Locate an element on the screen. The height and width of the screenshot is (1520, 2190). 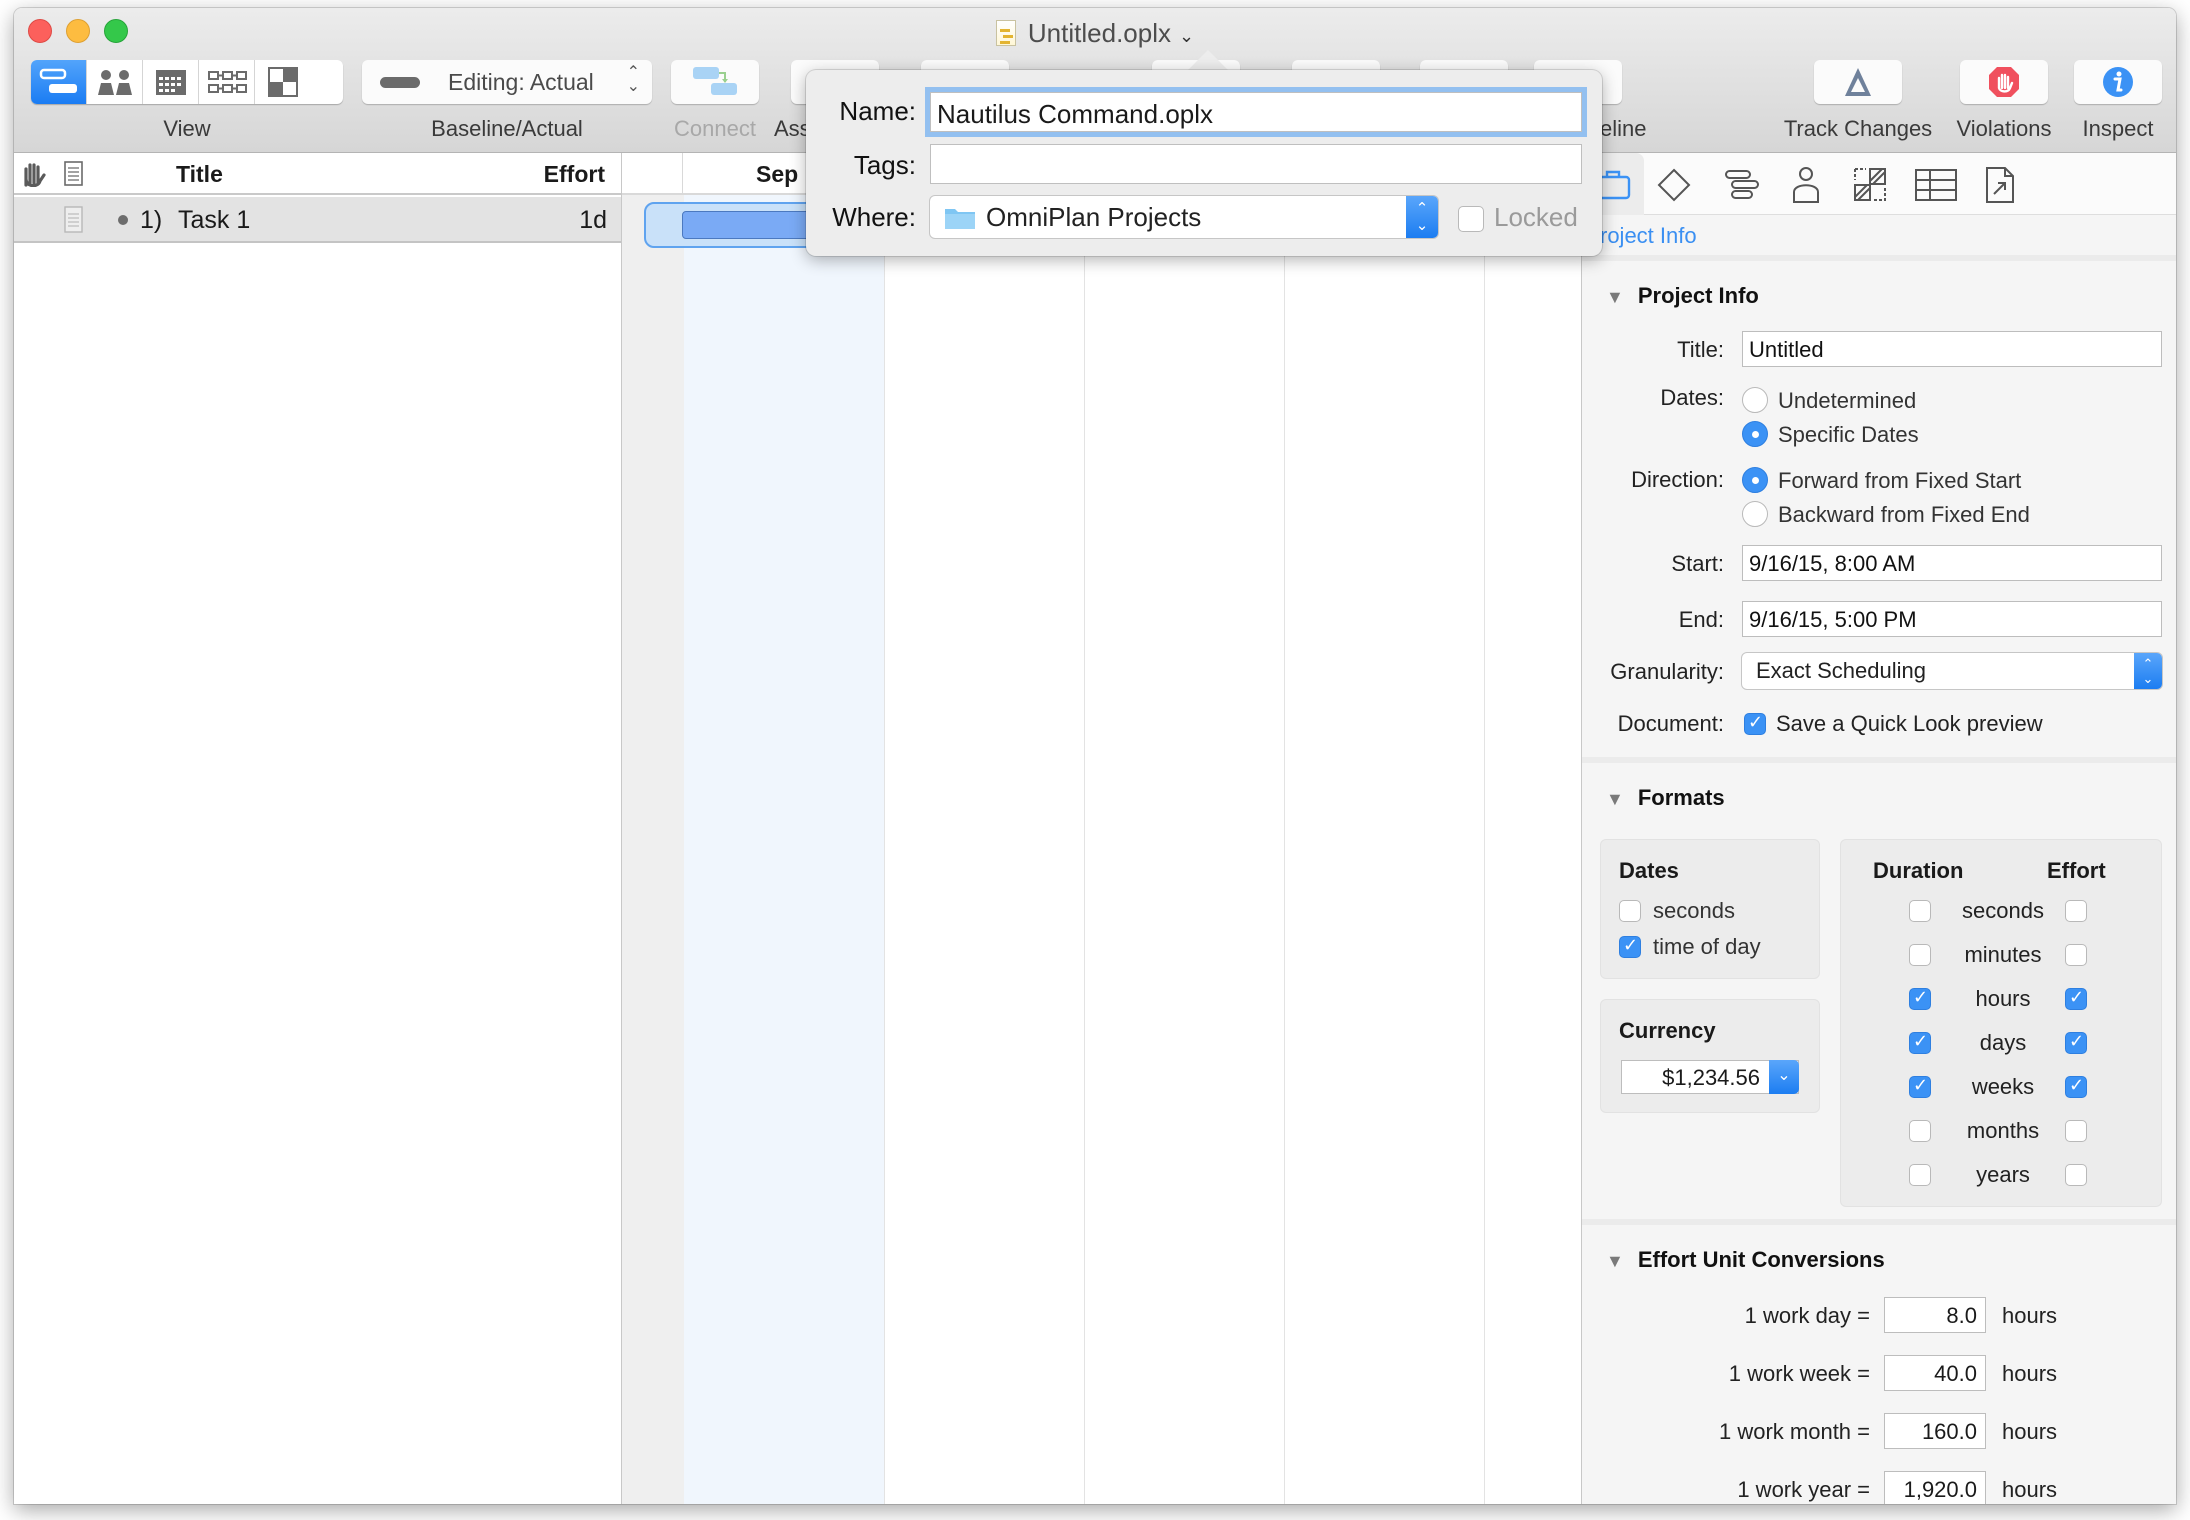
style-icon is located at coordinates (1870, 184).